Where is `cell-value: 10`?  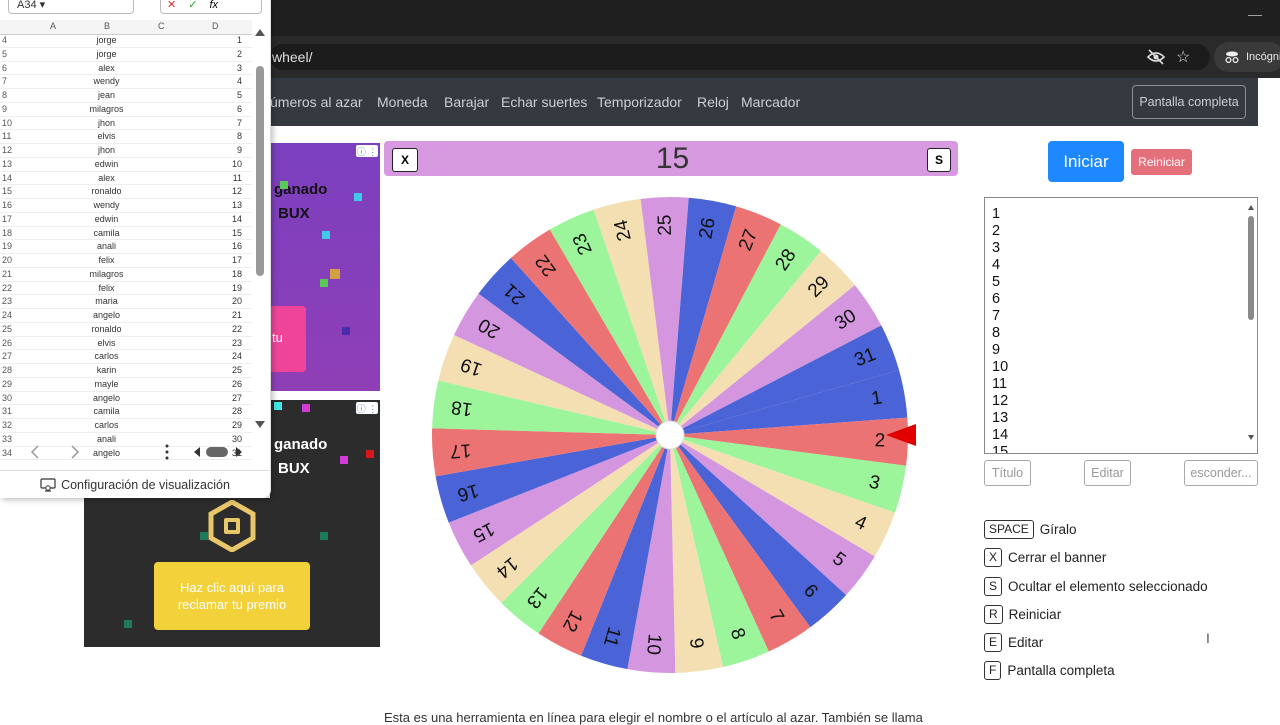
cell-value: 10 is located at coordinates (216, 164).